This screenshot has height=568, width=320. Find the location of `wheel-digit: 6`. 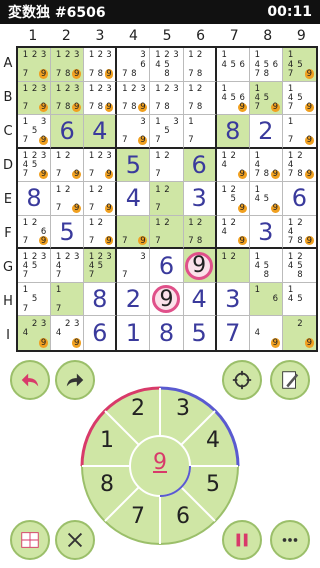

wheel-digit: 6 is located at coordinates (183, 516).